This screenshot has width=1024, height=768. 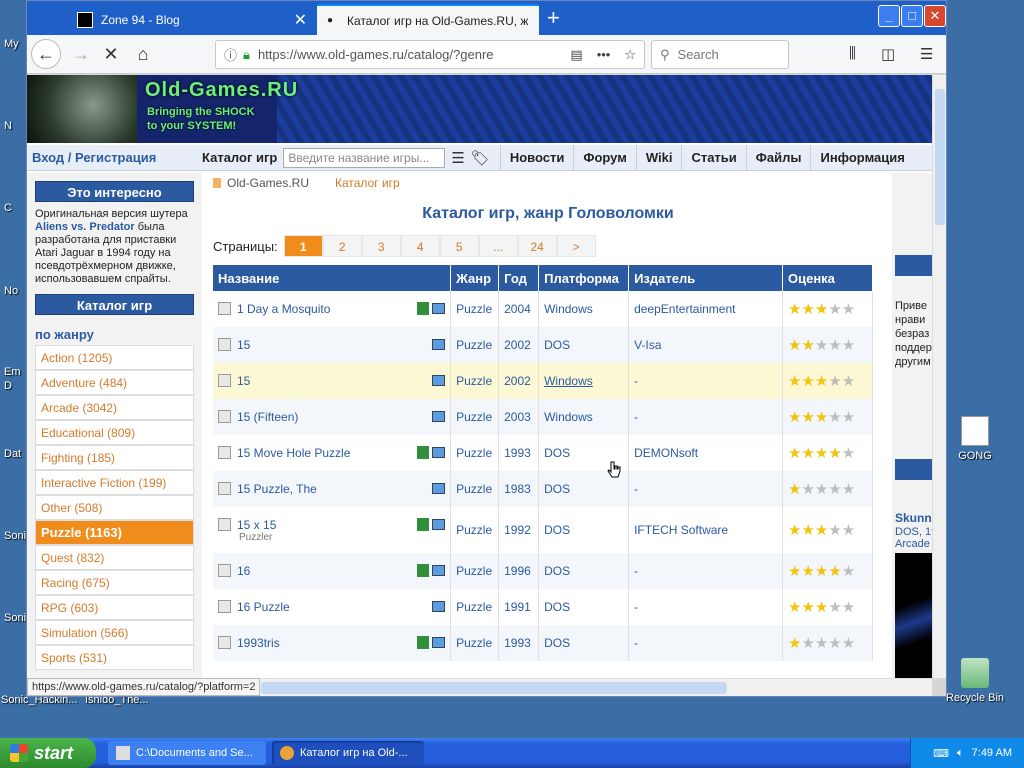 I want to click on genre-link: Arcade (3042), so click(x=114, y=407).